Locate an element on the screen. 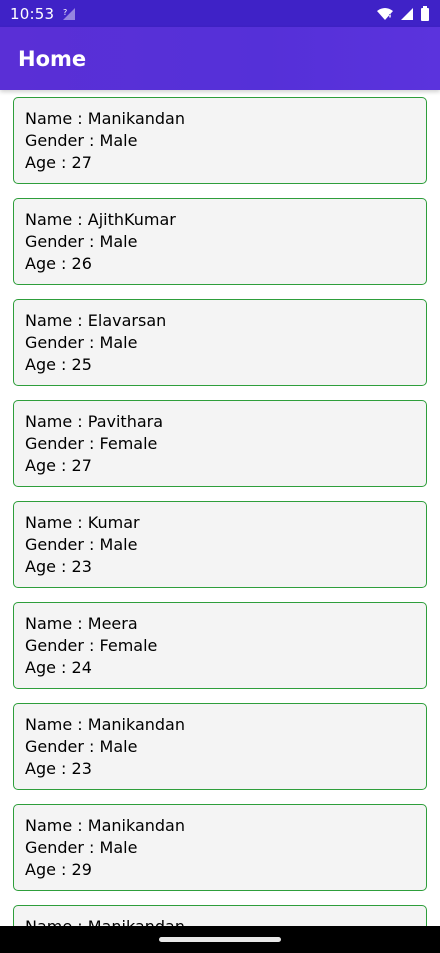 The height and width of the screenshot is (953, 440). person-card: Name : Kumar Gender : Male Age : 23 is located at coordinates (220, 544).